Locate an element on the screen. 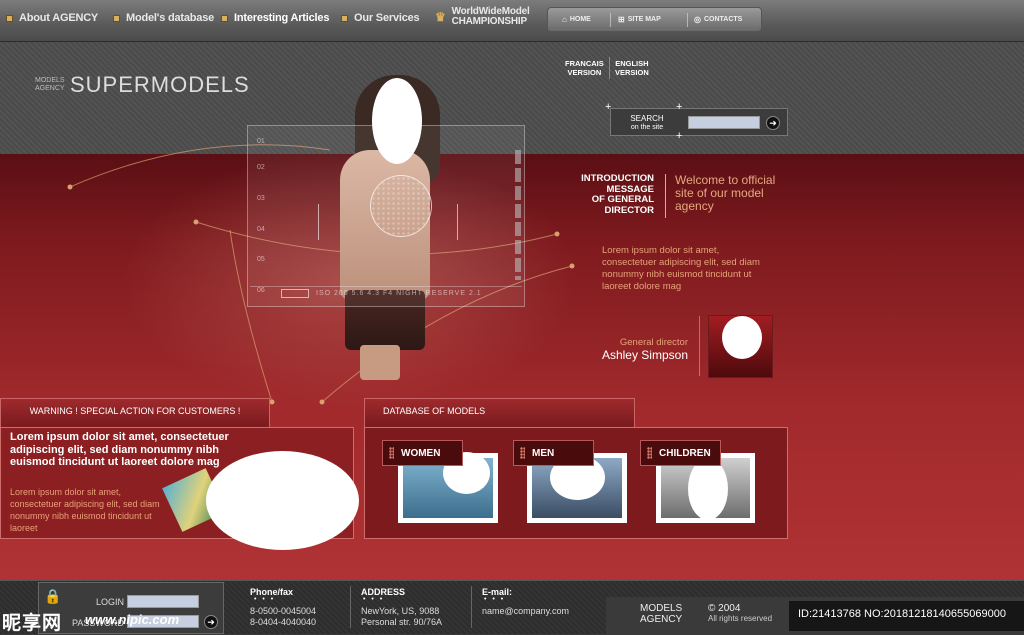  search-label-line2: on the site is located at coordinates (647, 127).